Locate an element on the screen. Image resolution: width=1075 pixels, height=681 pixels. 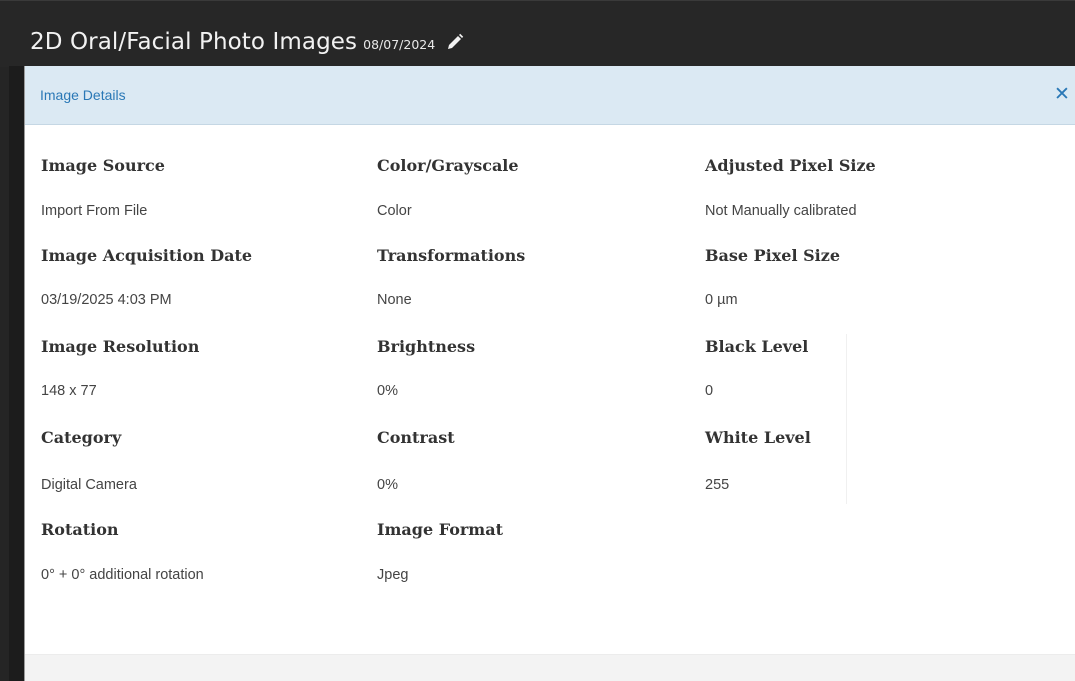
transformations-value: None is located at coordinates (394, 300).